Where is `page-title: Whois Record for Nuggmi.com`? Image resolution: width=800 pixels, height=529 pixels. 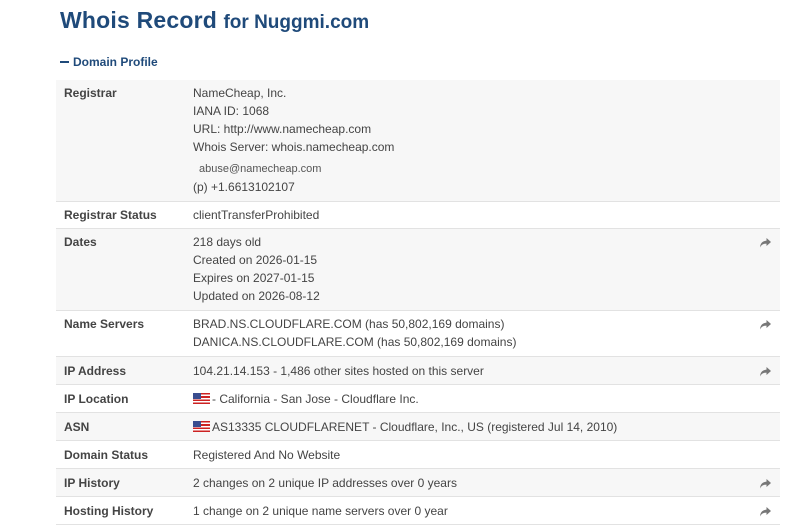 page-title: Whois Record for Nuggmi.com is located at coordinates (214, 20).